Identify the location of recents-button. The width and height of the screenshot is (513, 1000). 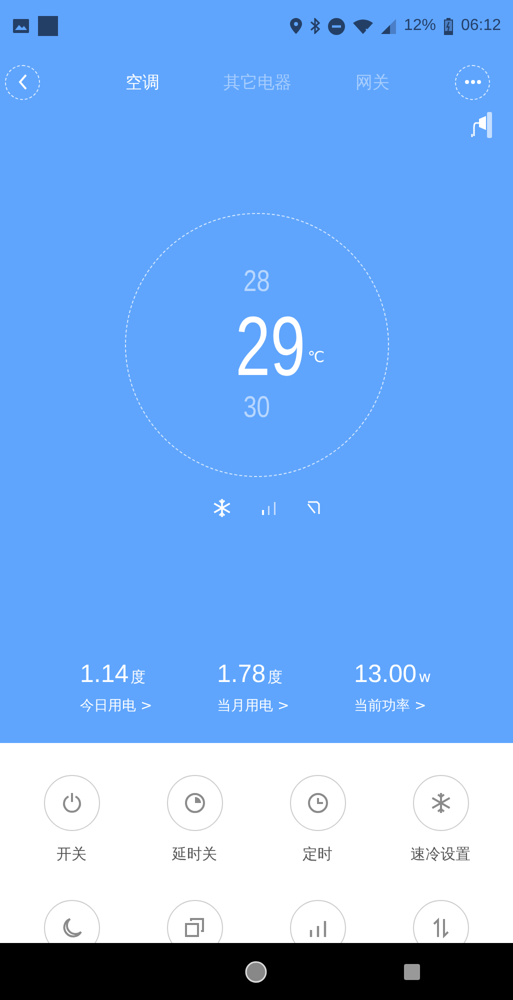
(412, 972).